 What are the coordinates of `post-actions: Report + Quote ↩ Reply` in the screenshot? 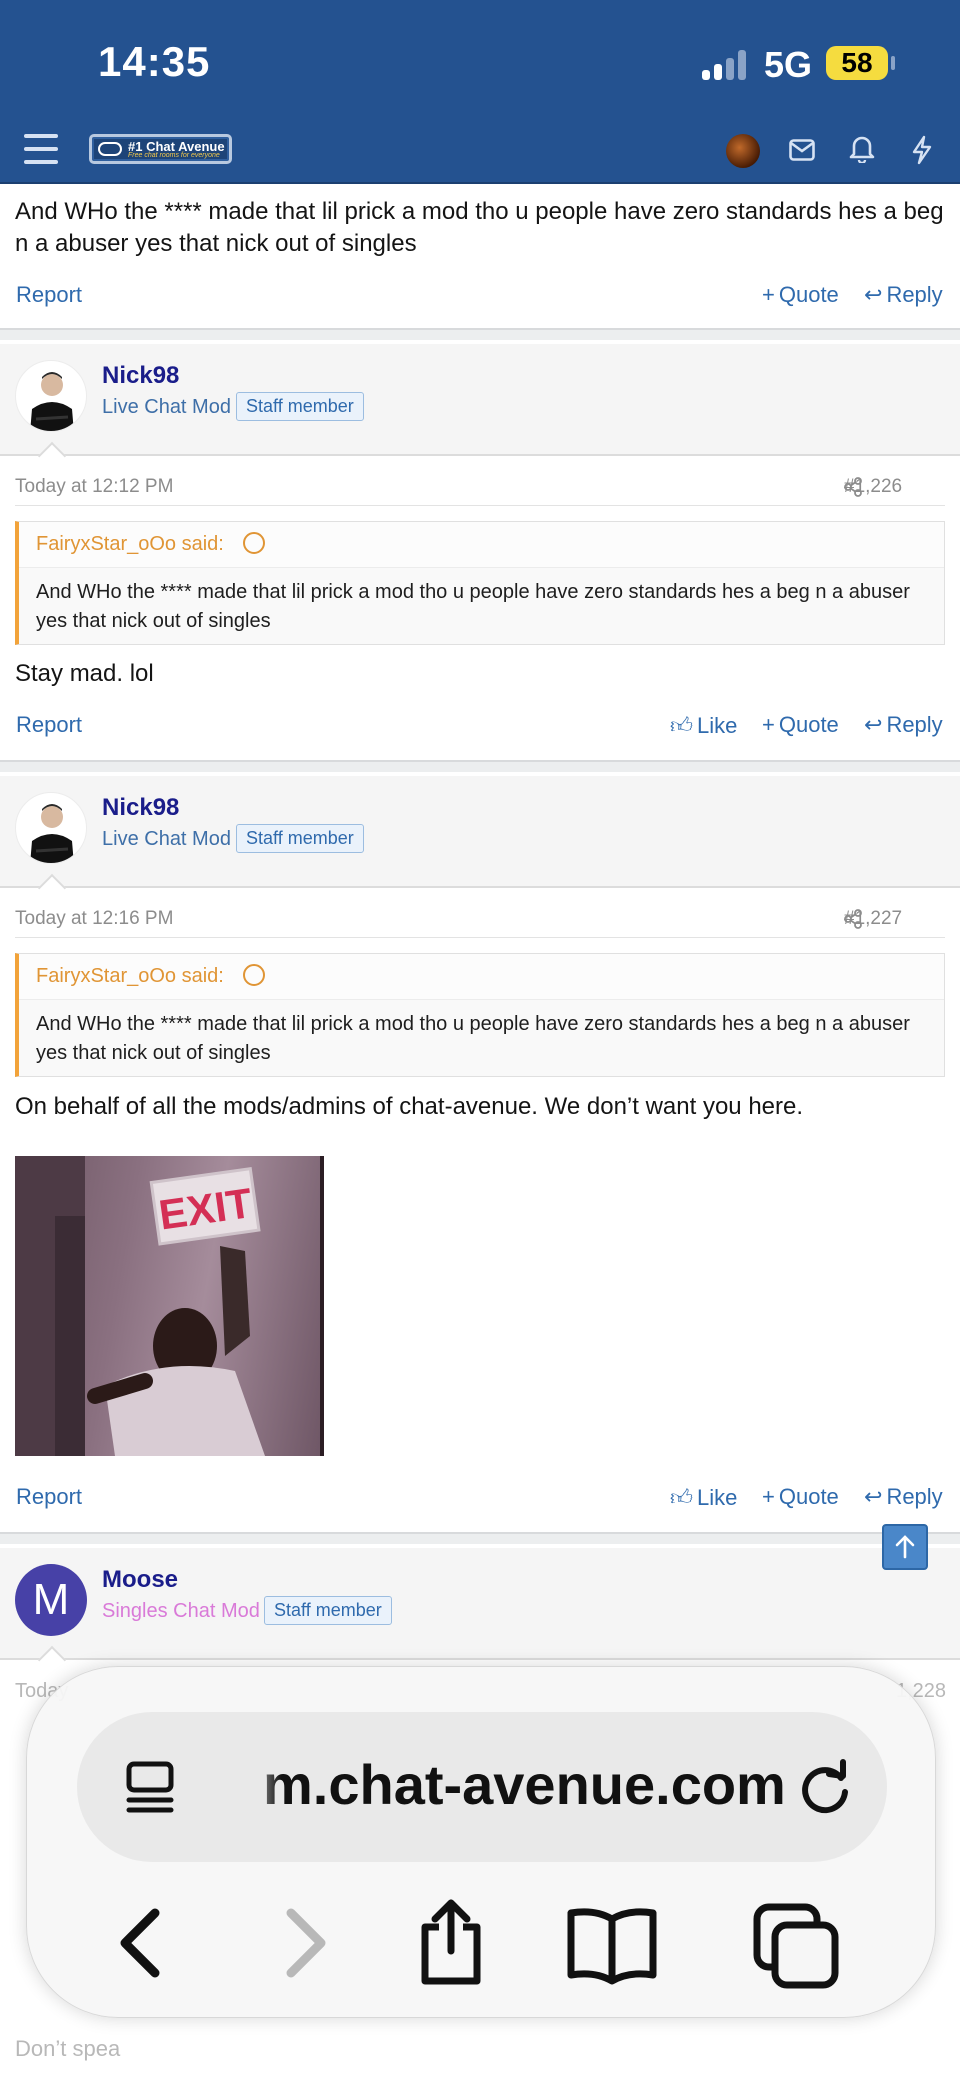 It's located at (480, 296).